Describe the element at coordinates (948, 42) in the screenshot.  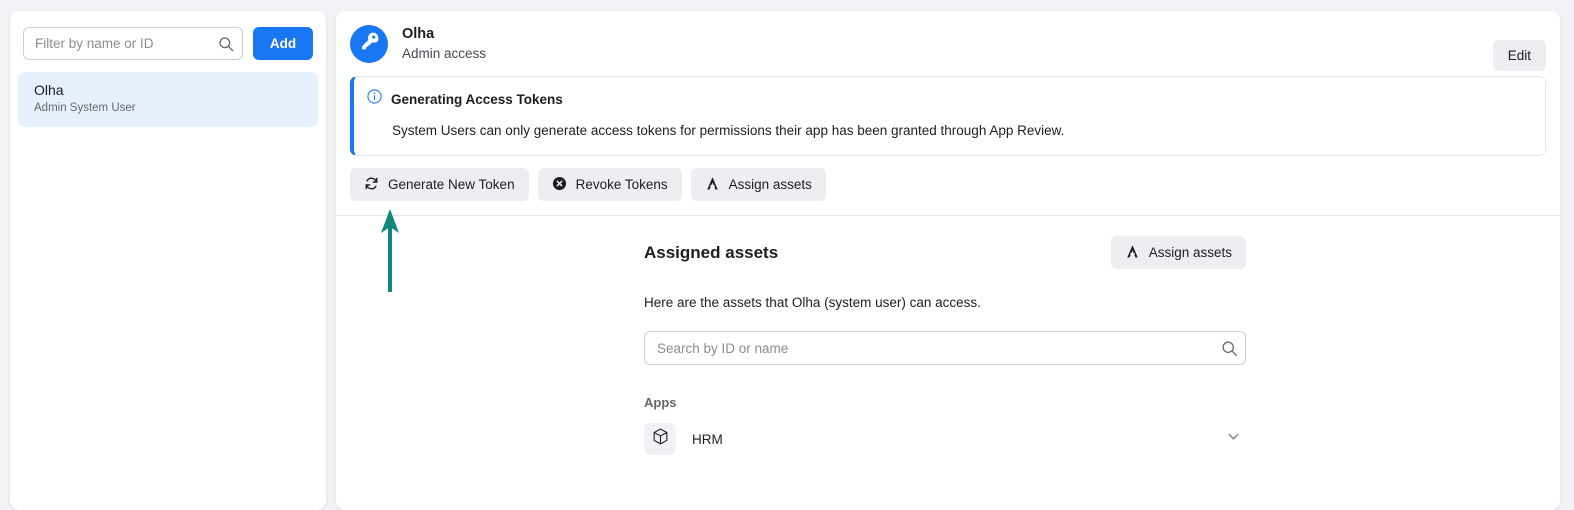
I see `detail-header: Olha Admin access Edit` at that location.